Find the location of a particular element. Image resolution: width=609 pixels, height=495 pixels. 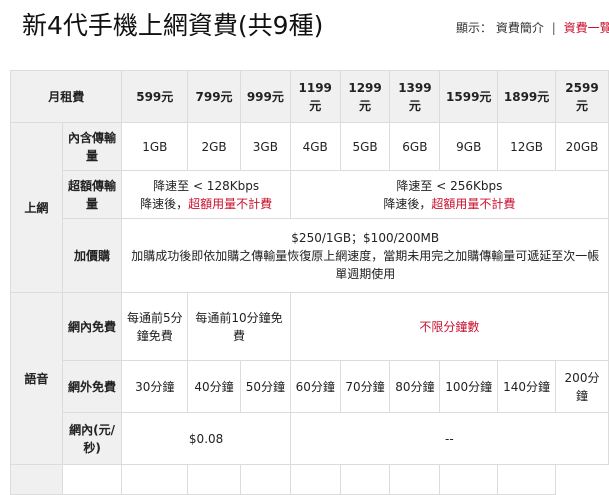

plan-price: 1399元 is located at coordinates (415, 96).